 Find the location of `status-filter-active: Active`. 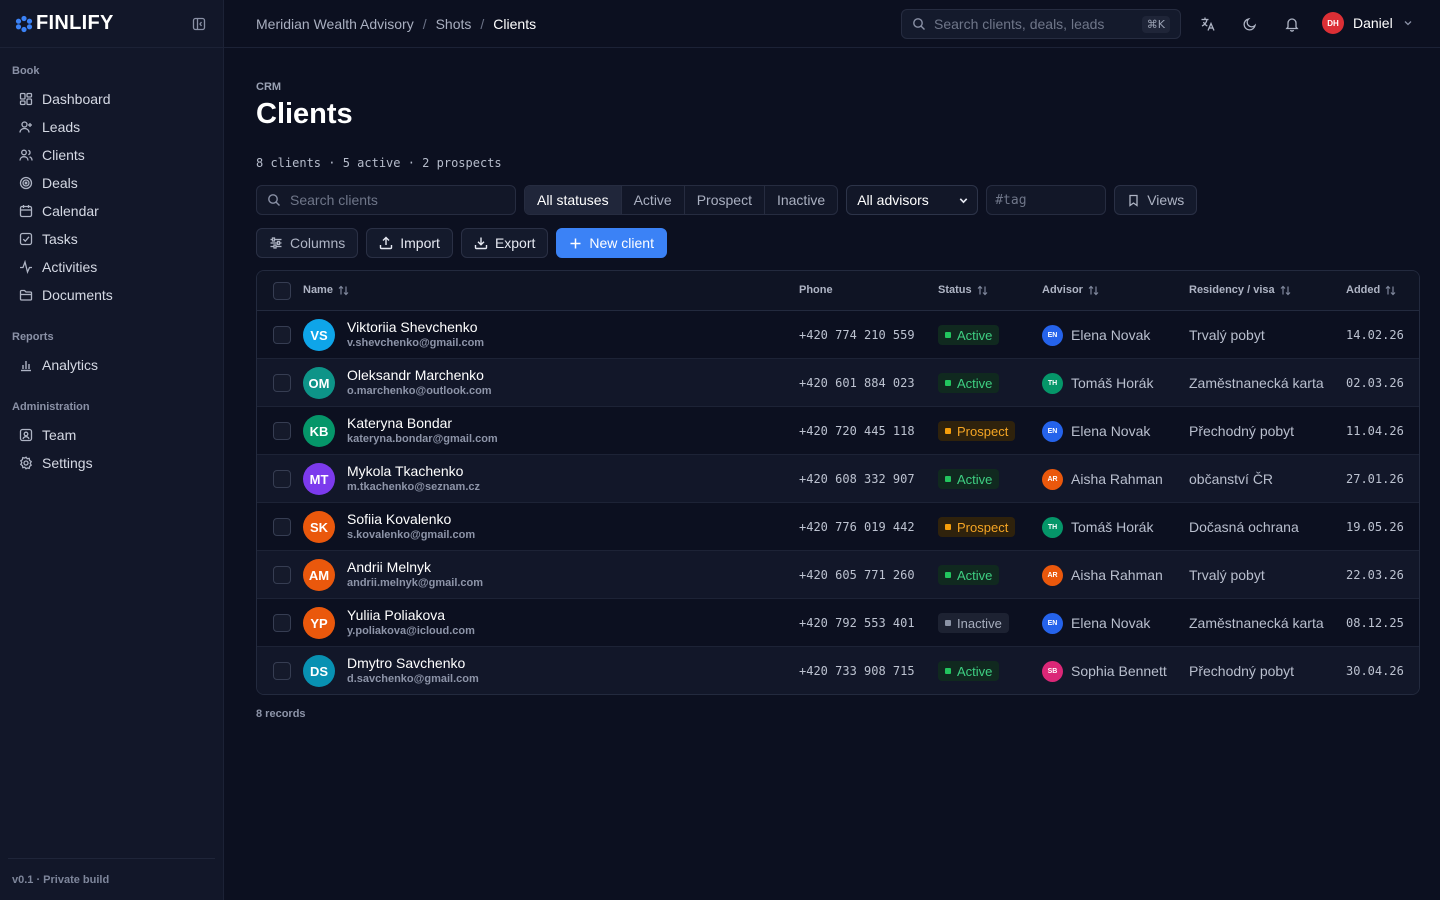

status-filter-active: Active is located at coordinates (653, 200).